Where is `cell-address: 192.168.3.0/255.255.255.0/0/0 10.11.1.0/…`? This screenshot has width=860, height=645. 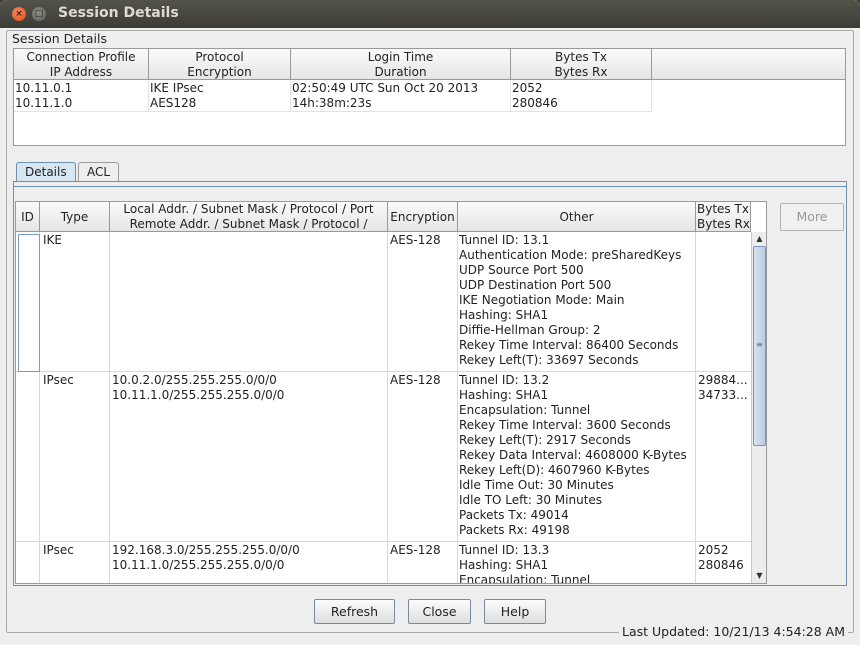
cell-address: 192.168.3.0/255.255.255.0/0/0 10.11.1.0/… is located at coordinates (206, 557).